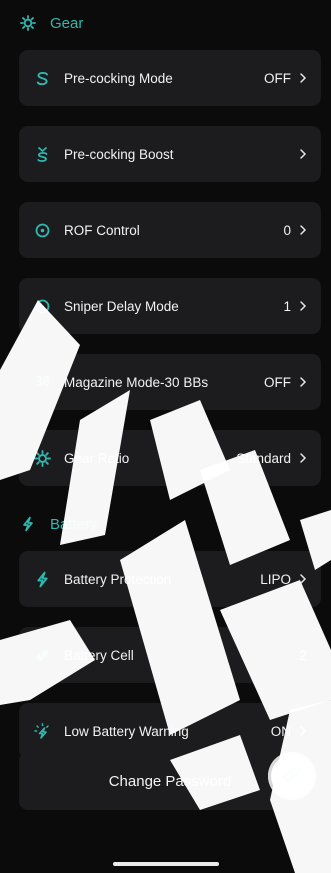 The height and width of the screenshot is (873, 331). I want to click on section-header-gear: Gear, so click(51, 23).